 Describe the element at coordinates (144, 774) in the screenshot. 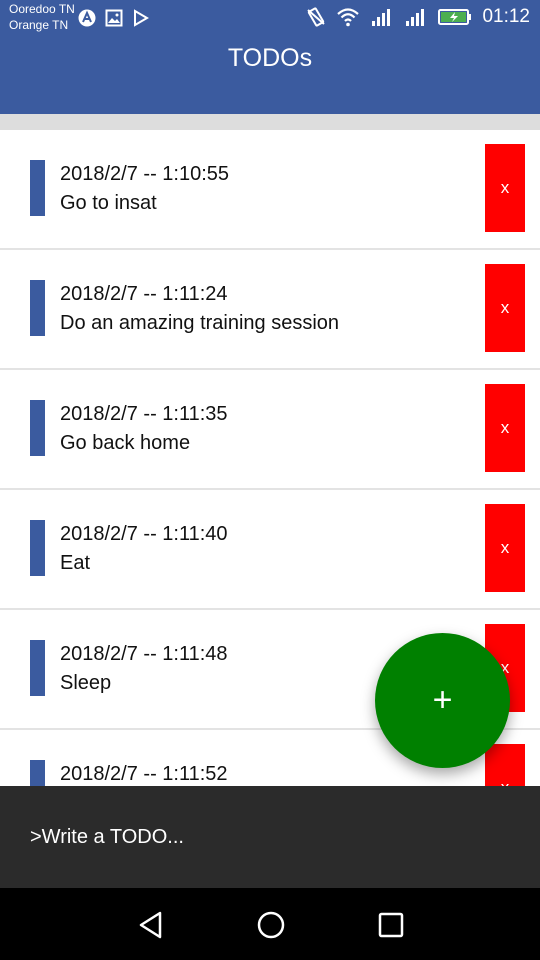

I see `todo-date: 2018/2/7 -- 1:11:52` at that location.